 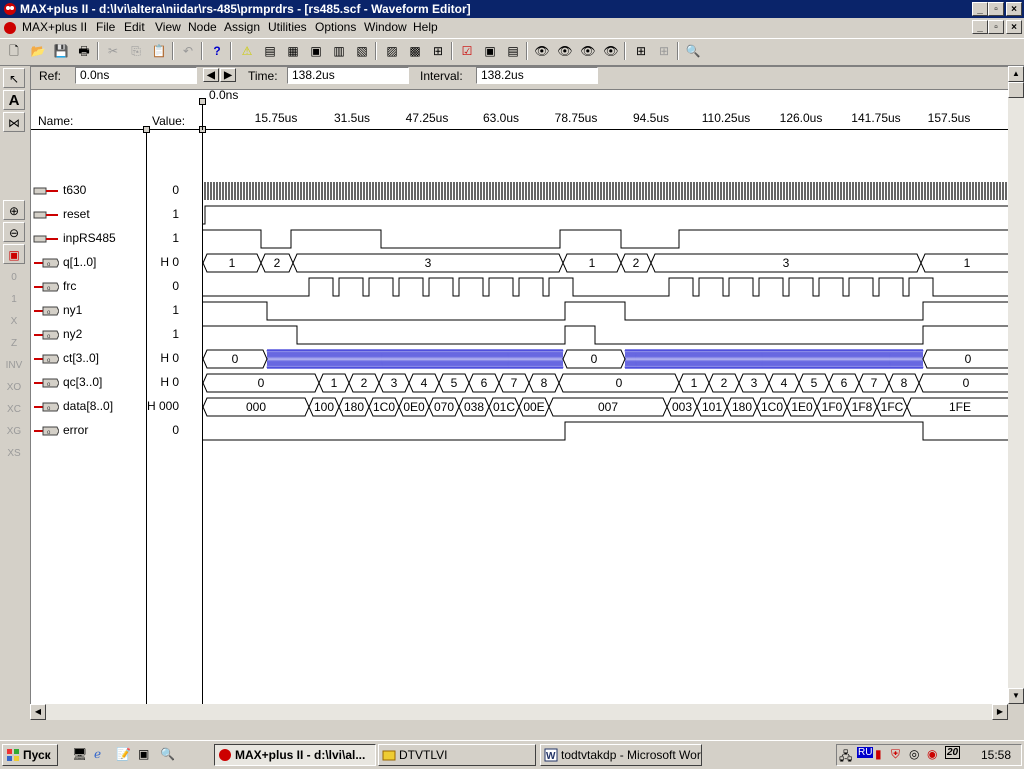 What do you see at coordinates (287, 27) in the screenshot?
I see `menu-utilities: Utilities` at bounding box center [287, 27].